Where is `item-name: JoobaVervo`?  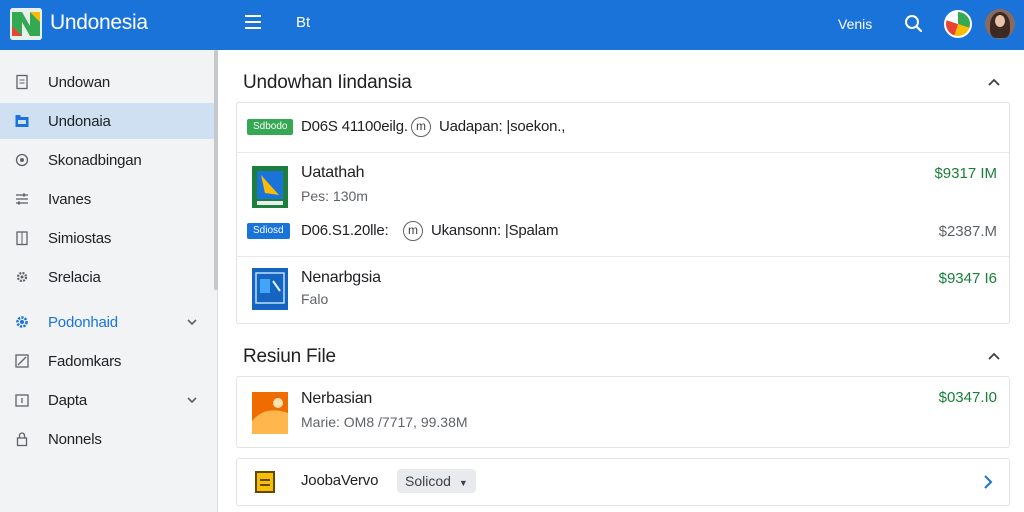 item-name: JoobaVervo is located at coordinates (339, 480).